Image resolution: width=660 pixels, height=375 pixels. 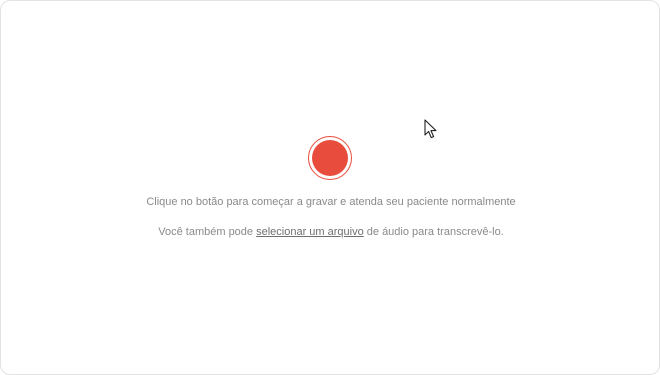 I want to click on mouse-pointer-icon, so click(x=430, y=129).